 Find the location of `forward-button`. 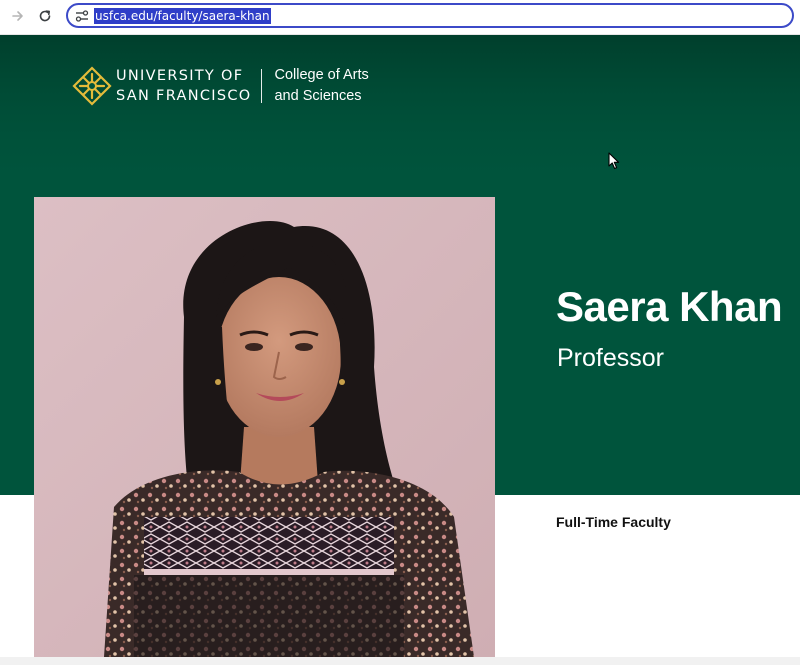

forward-button is located at coordinates (18, 16).